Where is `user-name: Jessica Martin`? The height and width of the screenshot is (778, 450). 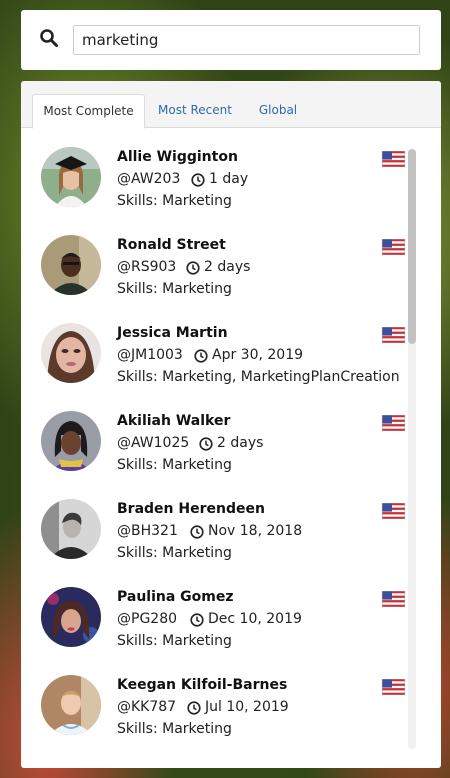 user-name: Jessica Martin is located at coordinates (172, 333).